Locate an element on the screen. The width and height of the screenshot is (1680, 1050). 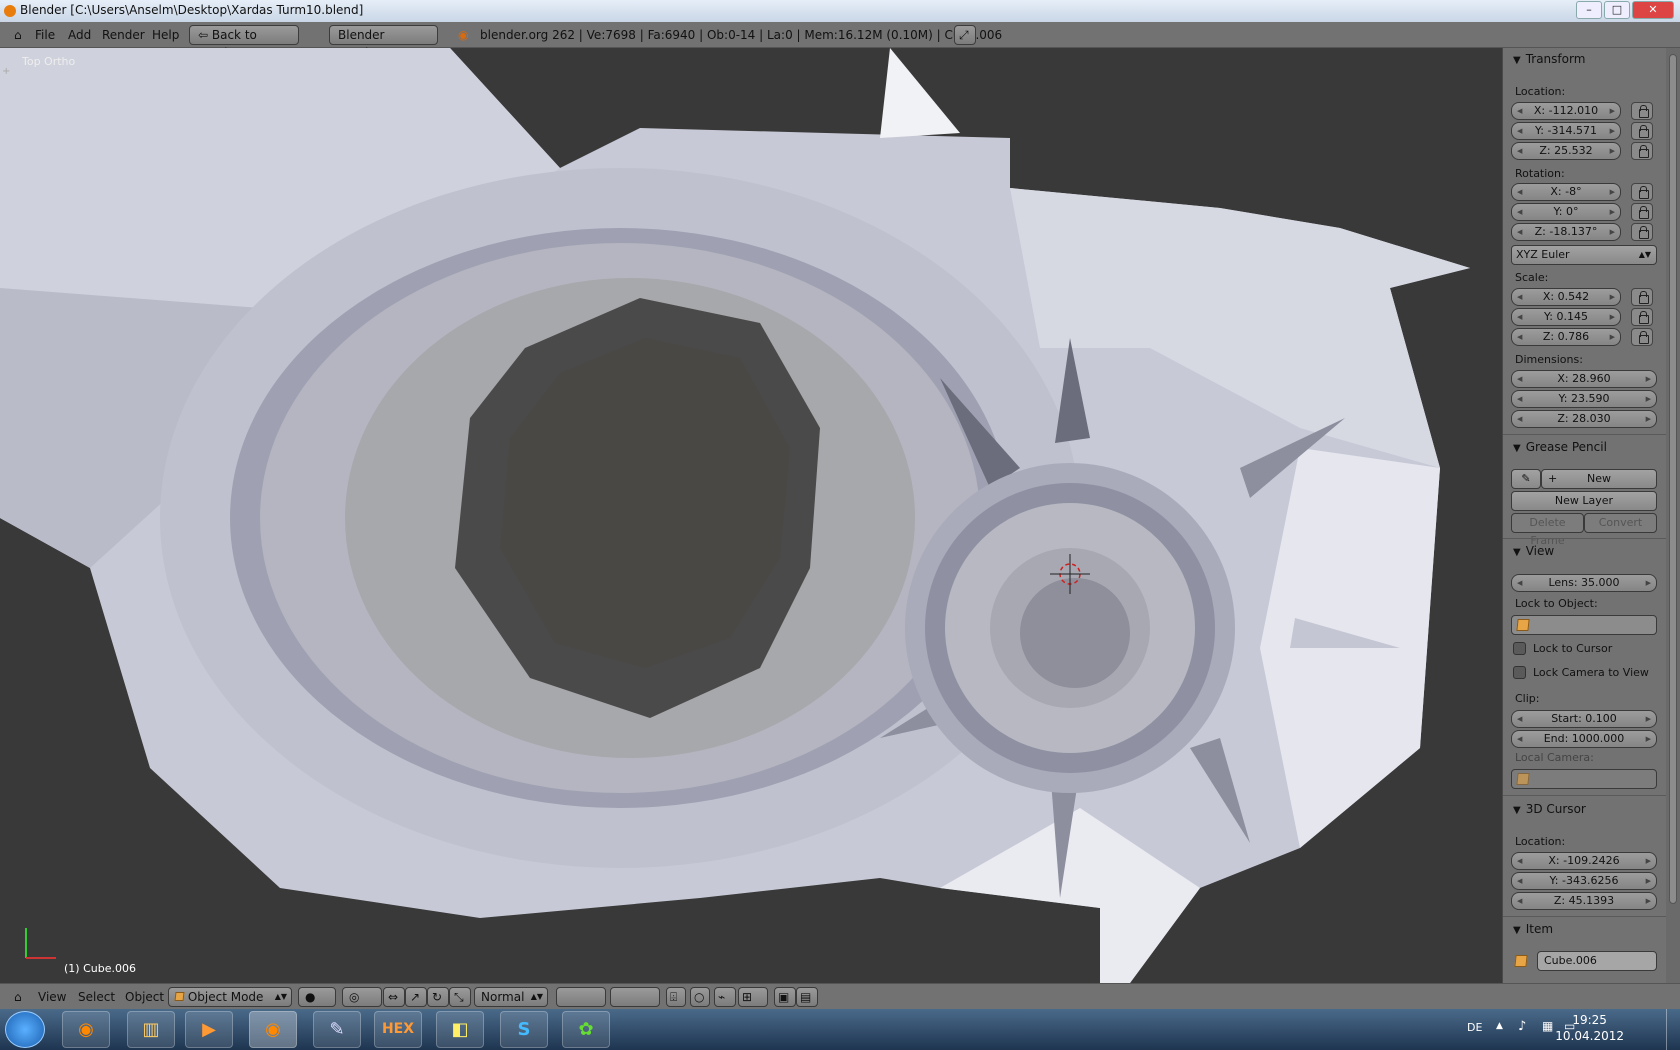
close-button: ✕ is located at coordinates (1653, 10).